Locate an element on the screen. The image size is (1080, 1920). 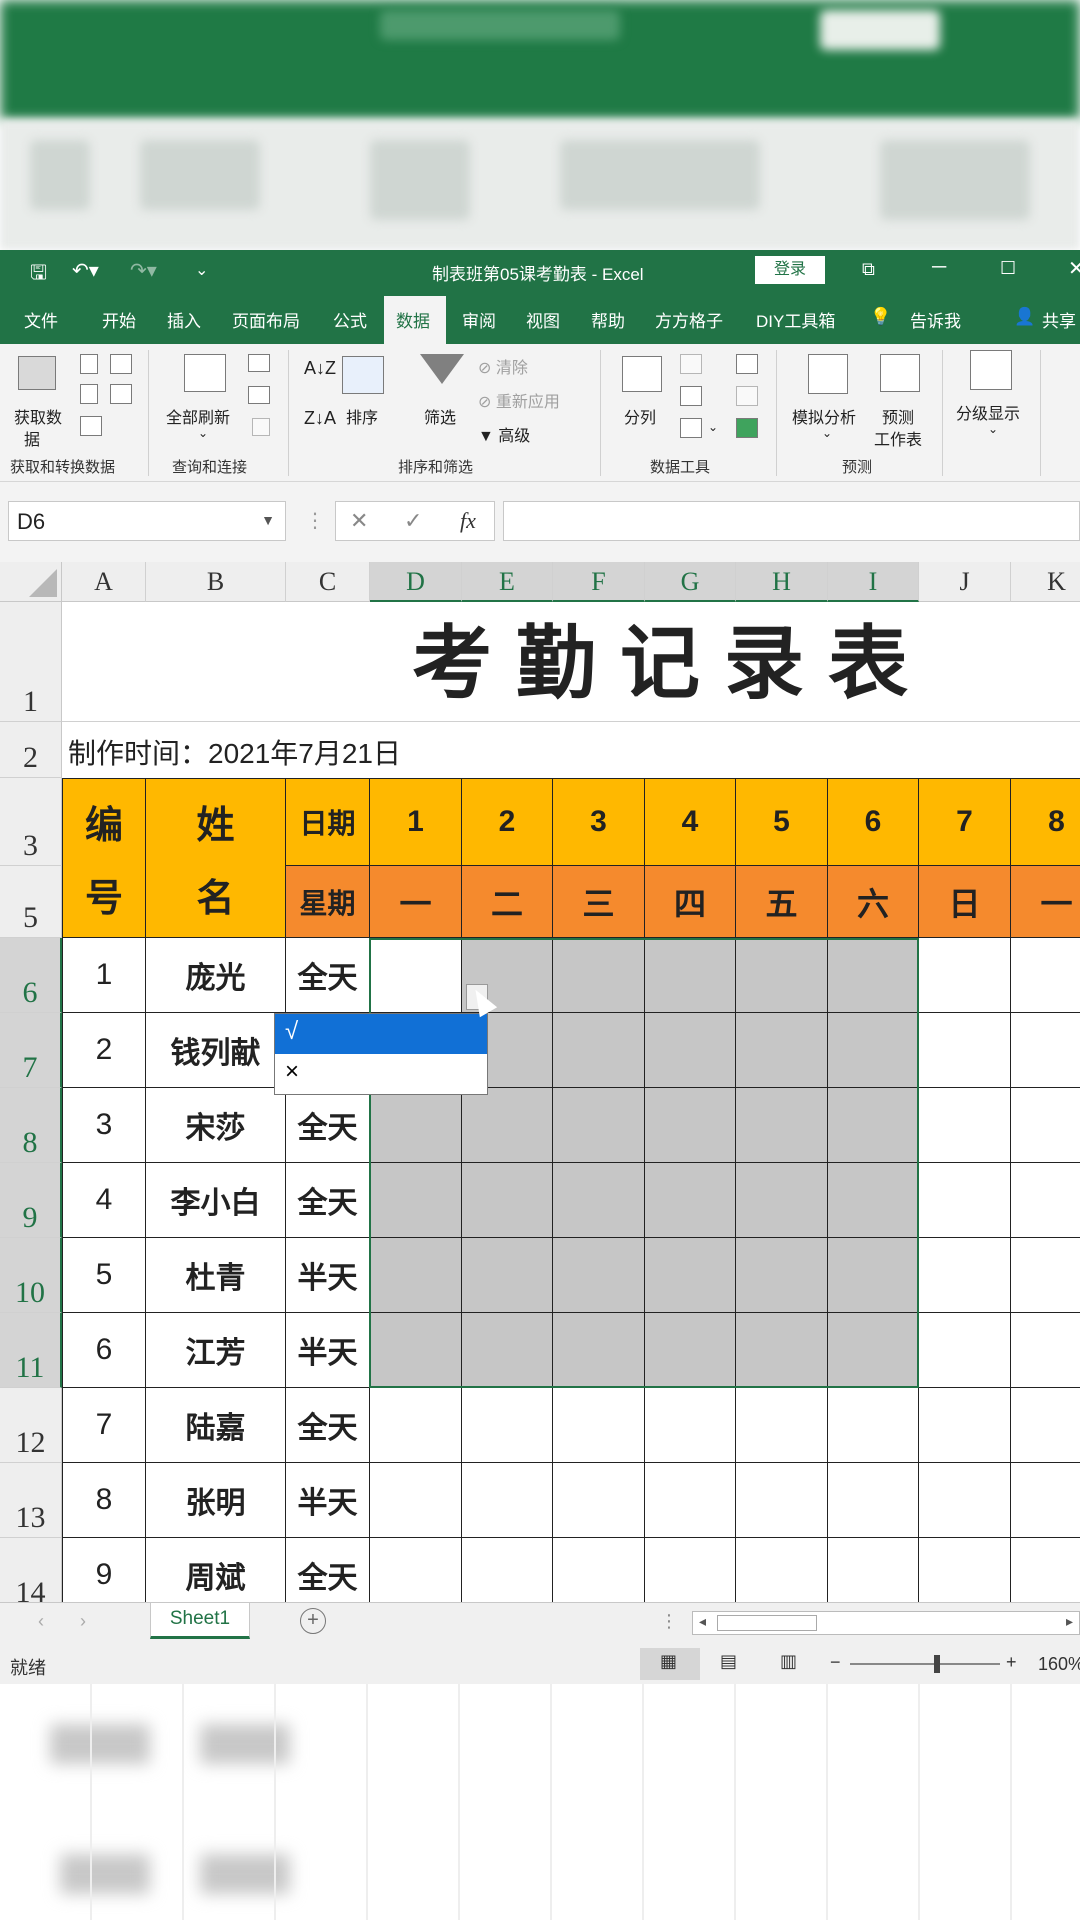
row-header-8: 8 is located at coordinates (31, 1125).